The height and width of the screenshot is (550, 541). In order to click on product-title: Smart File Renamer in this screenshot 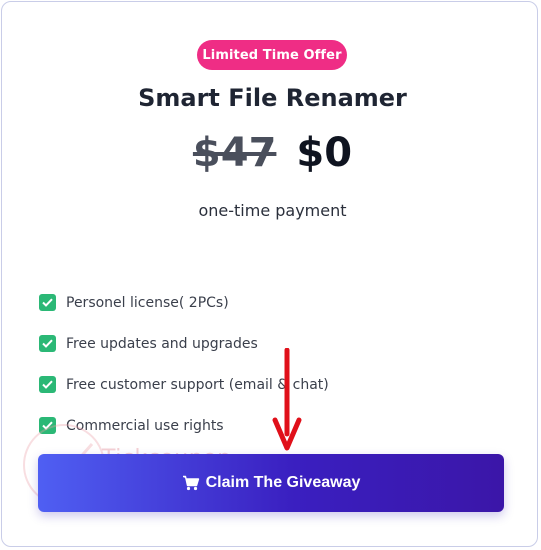, I will do `click(272, 98)`.